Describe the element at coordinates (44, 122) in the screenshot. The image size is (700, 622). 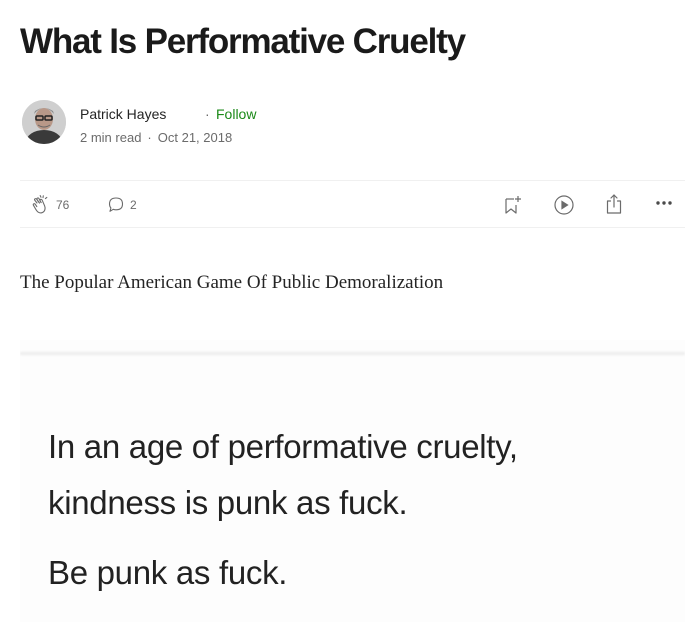
I see `author-avatar` at that location.